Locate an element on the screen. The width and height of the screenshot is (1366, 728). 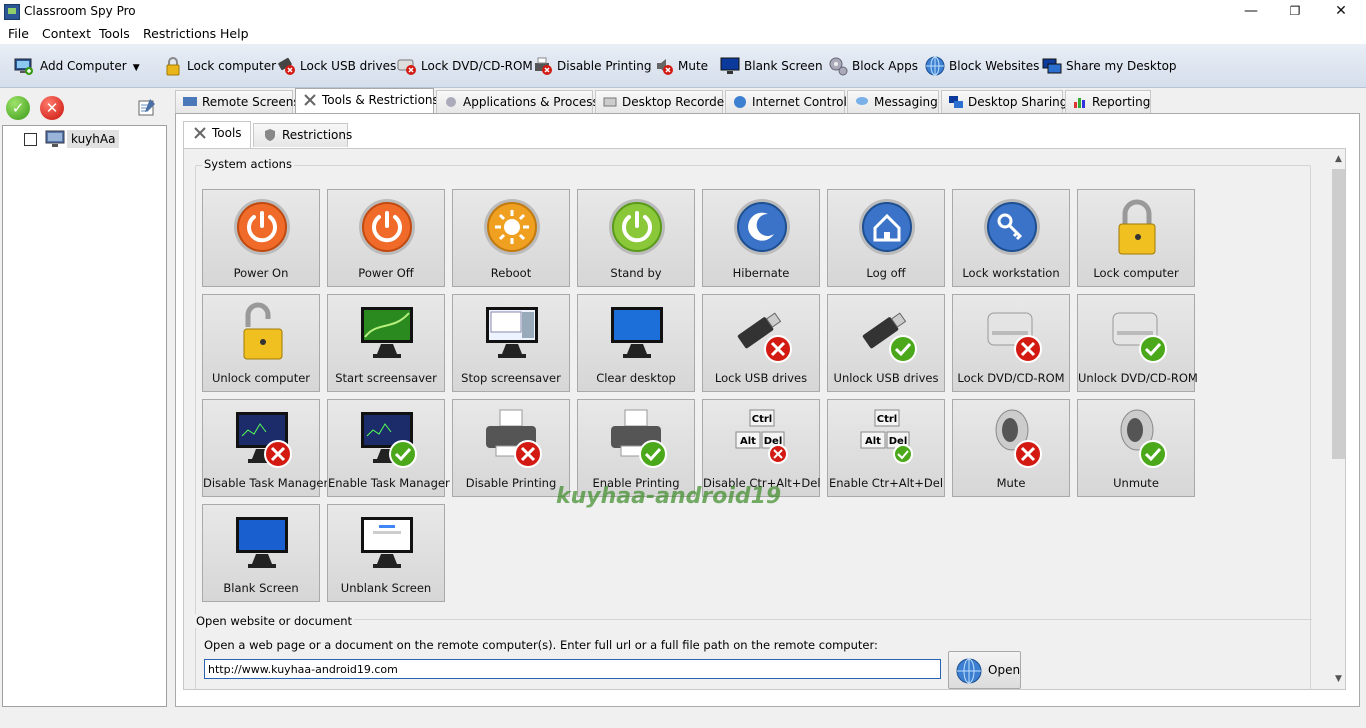
action-log-off-button: Log off is located at coordinates (886, 238).